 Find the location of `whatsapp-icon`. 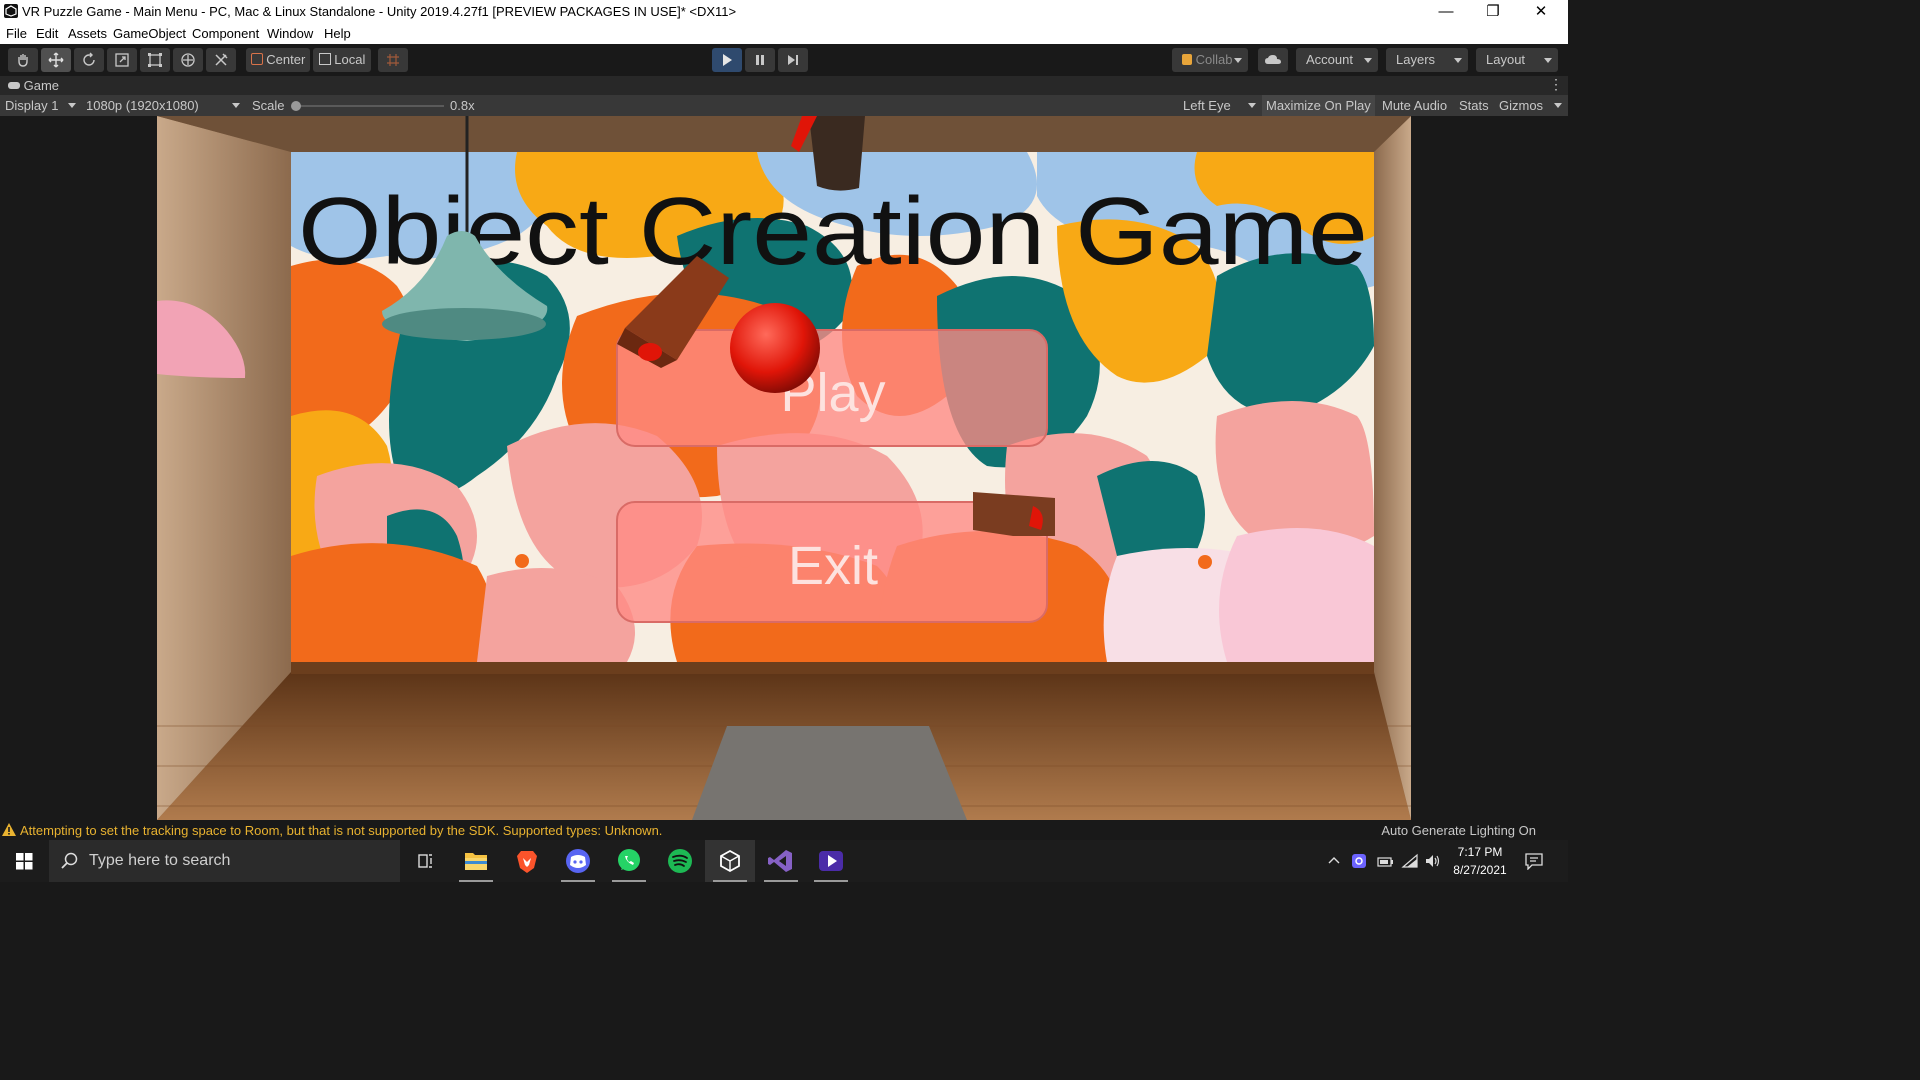

whatsapp-icon is located at coordinates (629, 861).